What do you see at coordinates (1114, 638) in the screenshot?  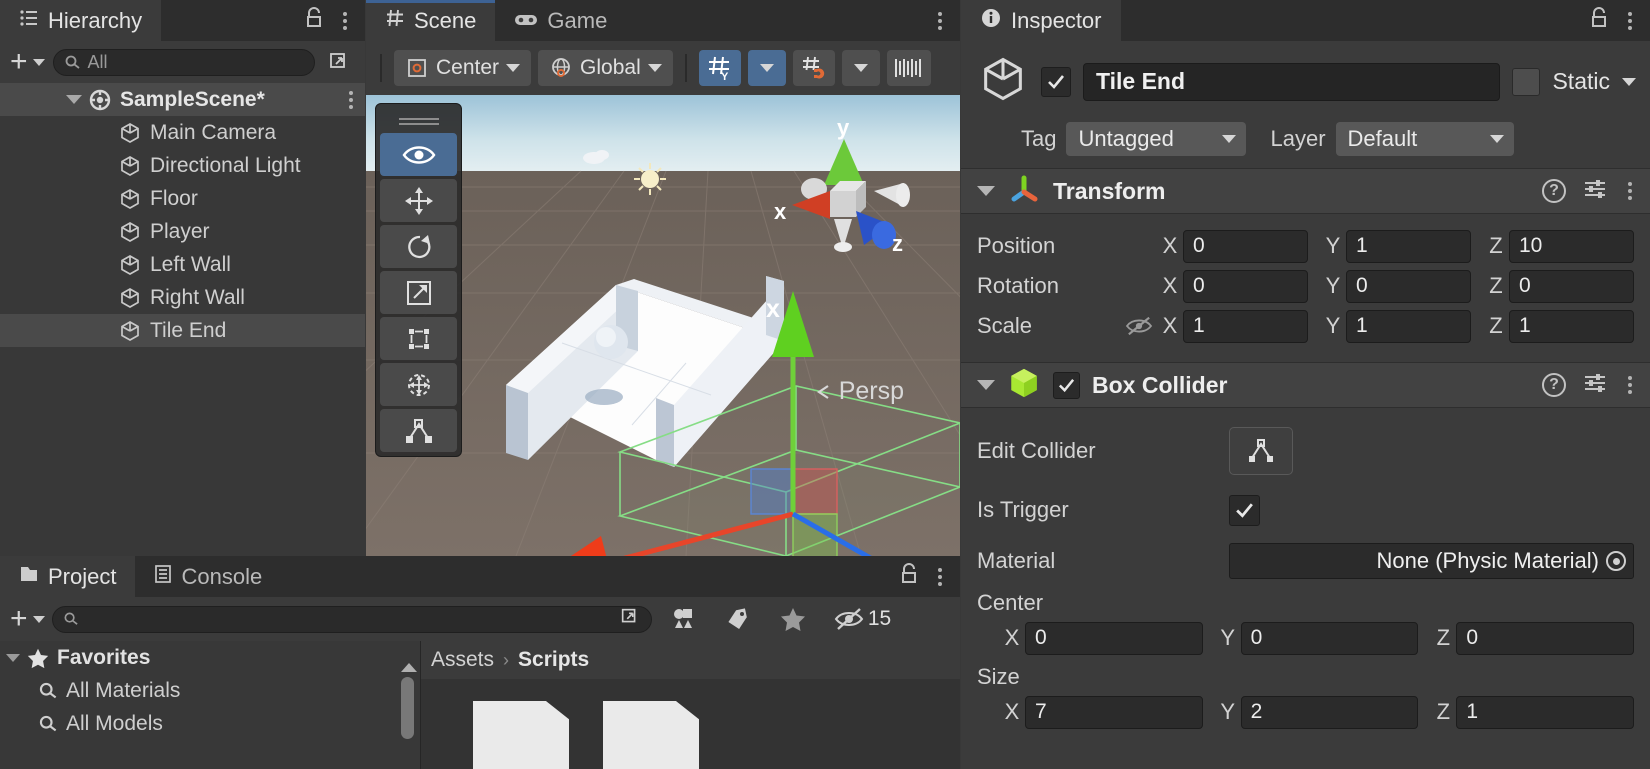 I see `center-x-input: 0` at bounding box center [1114, 638].